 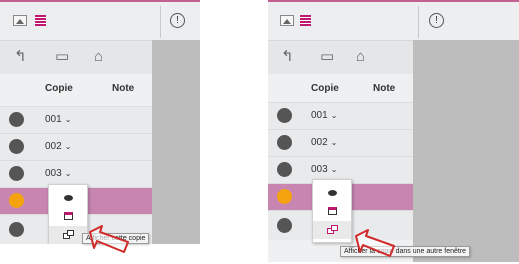 What do you see at coordinates (76, 90) in the screenshot?
I see `table-header: Copie Note` at bounding box center [76, 90].